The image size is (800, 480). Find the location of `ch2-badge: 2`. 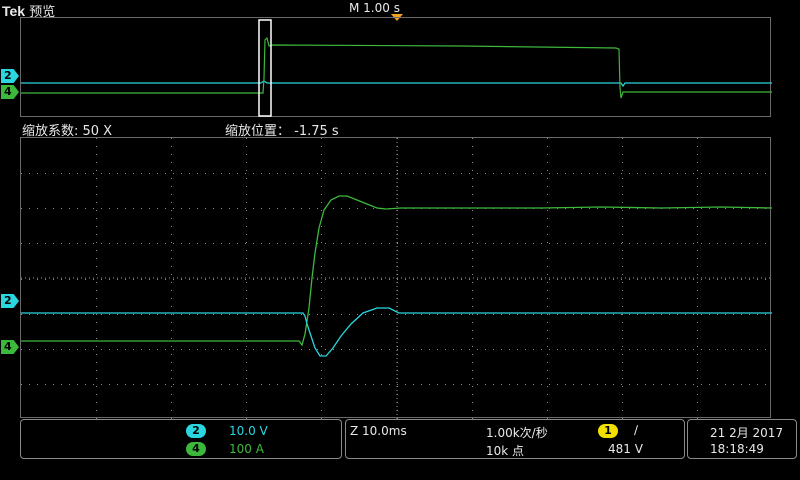

ch2-badge: 2 is located at coordinates (196, 431).